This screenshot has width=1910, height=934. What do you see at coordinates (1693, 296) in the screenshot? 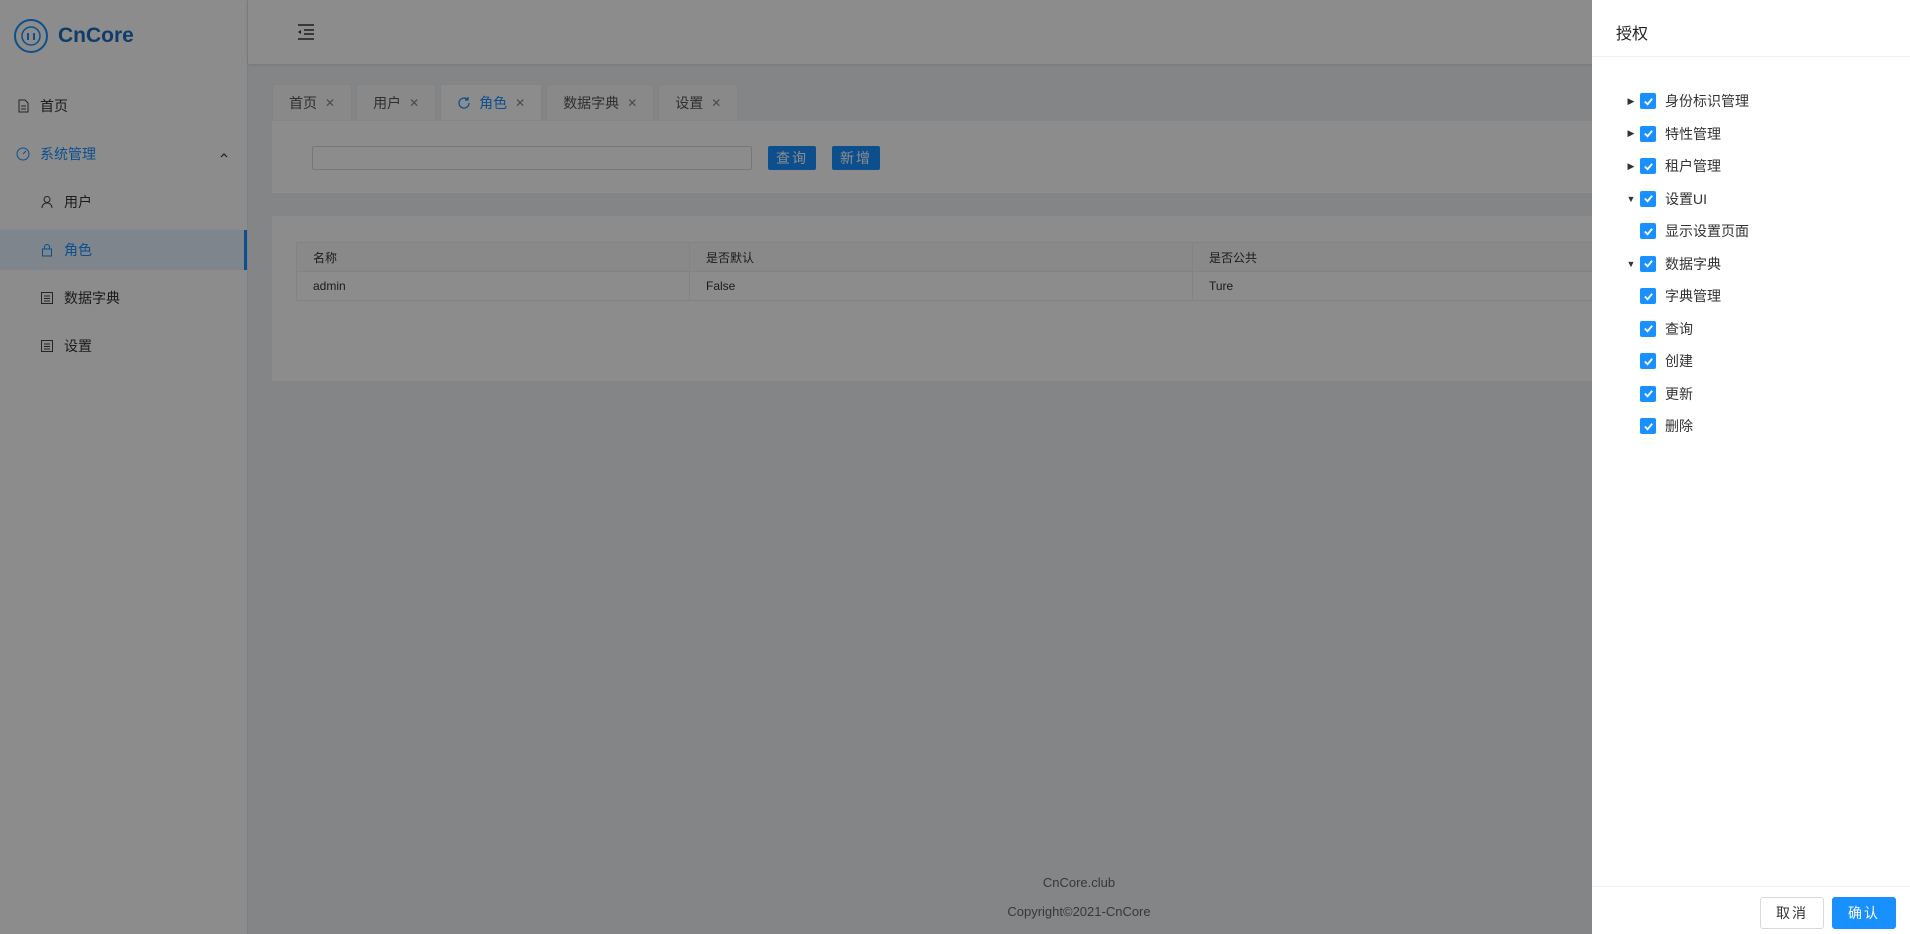
I see `tree-node-label: 字典管理` at bounding box center [1693, 296].